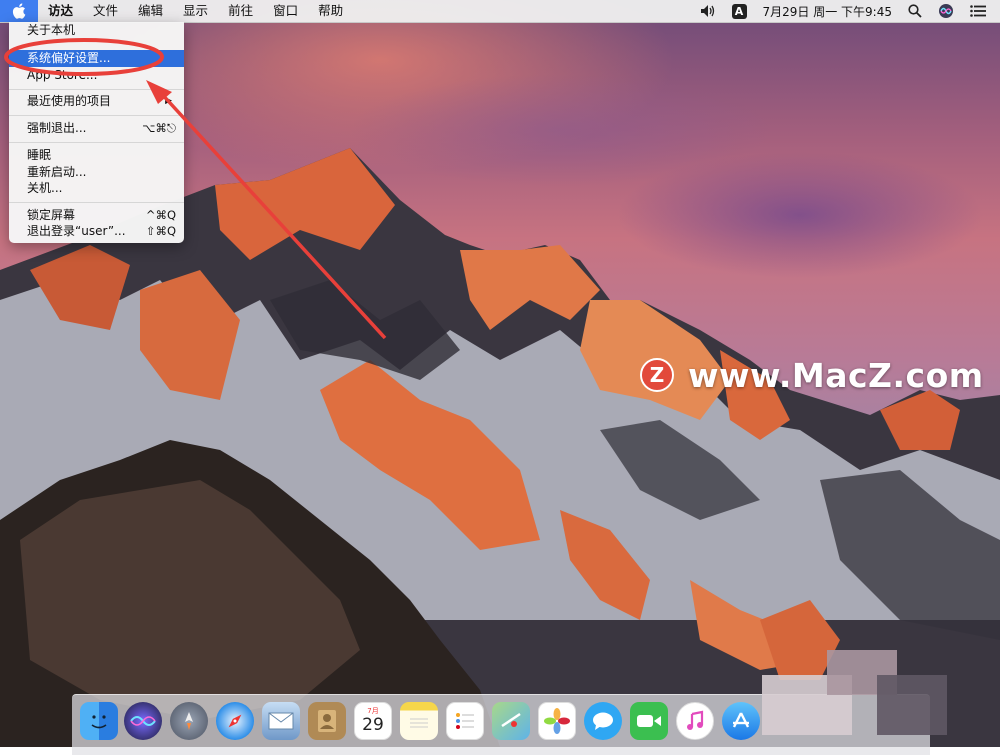 The image size is (1000, 755). What do you see at coordinates (511, 721) in the screenshot?
I see `maps-icon` at bounding box center [511, 721].